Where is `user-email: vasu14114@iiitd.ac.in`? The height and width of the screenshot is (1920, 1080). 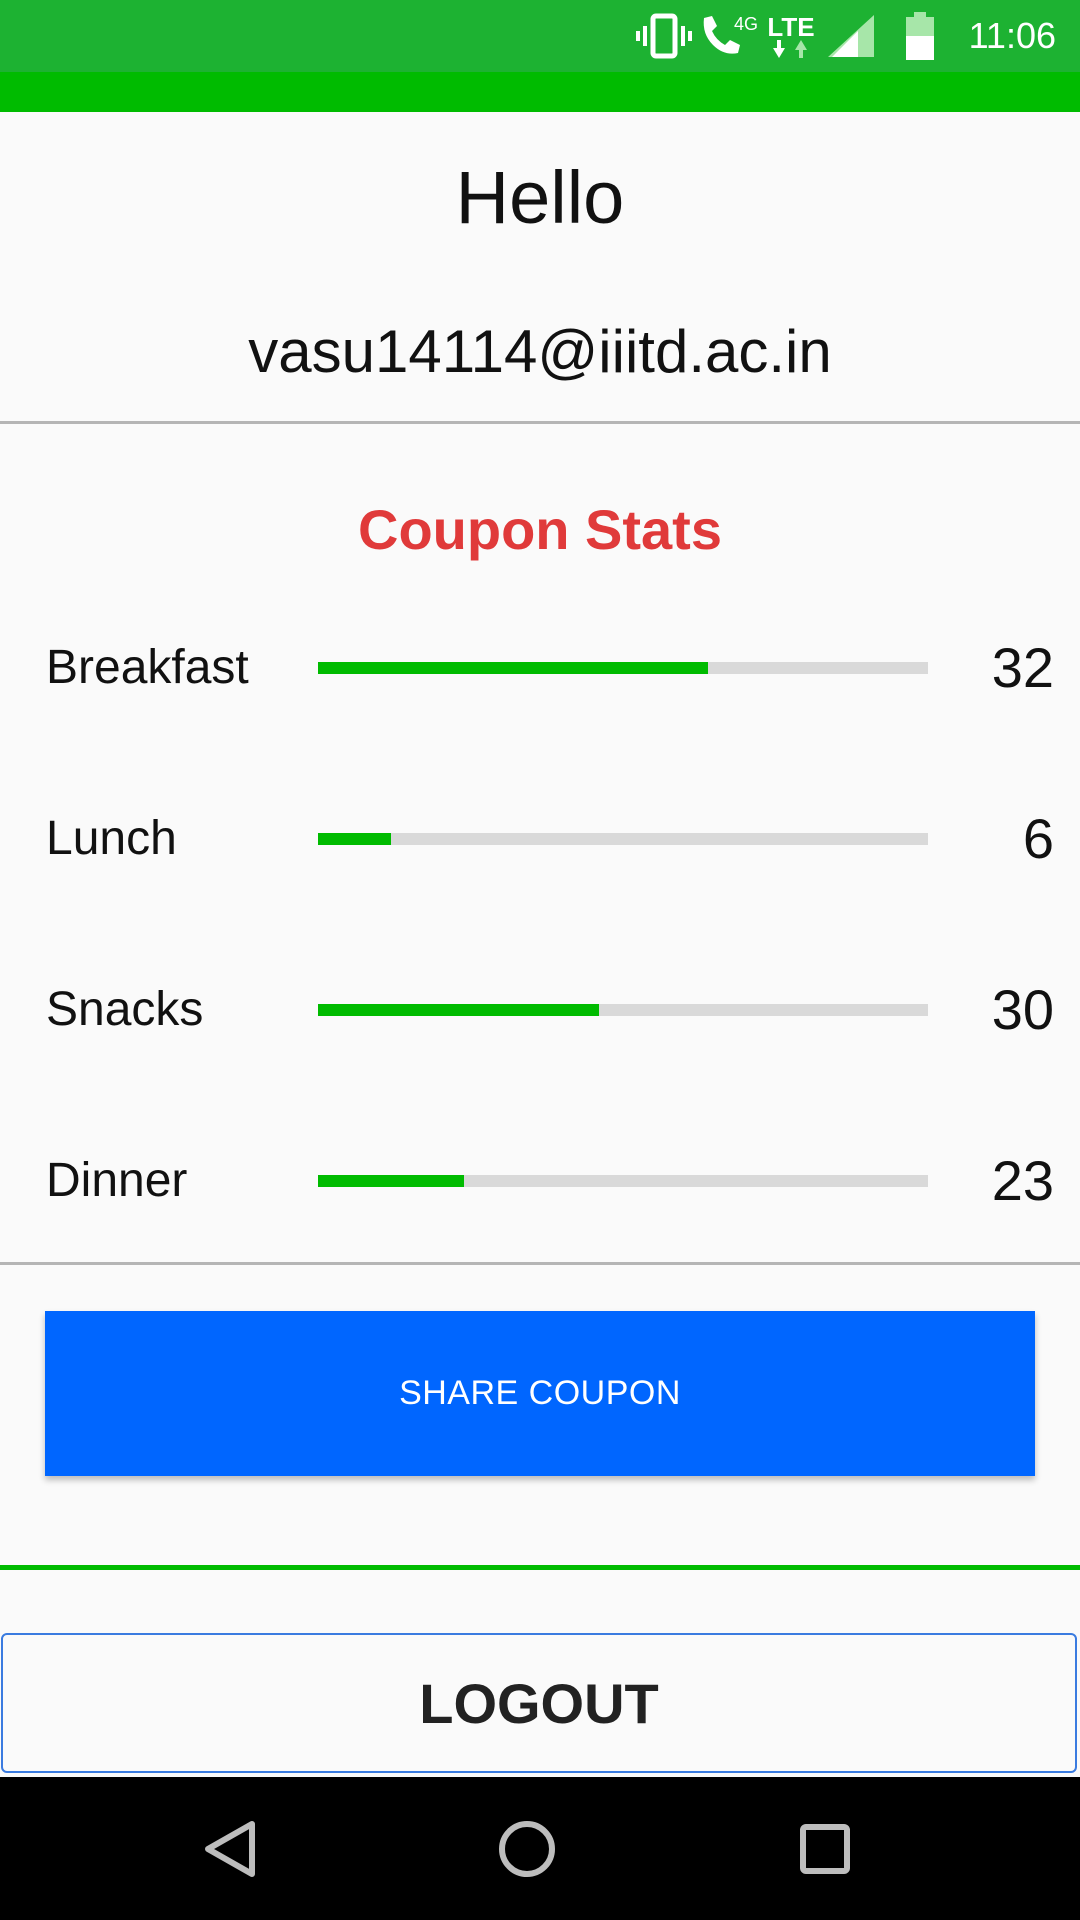 user-email: vasu14114@iiitd.ac.in is located at coordinates (540, 351).